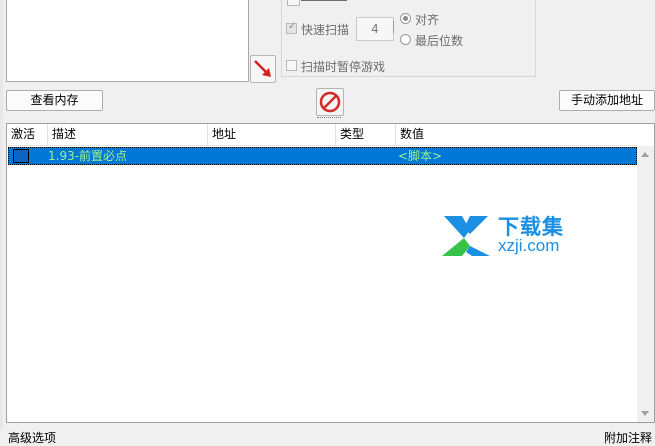 The image size is (655, 446). What do you see at coordinates (628, 437) in the screenshot?
I see `add-comment-link: 附加注释` at bounding box center [628, 437].